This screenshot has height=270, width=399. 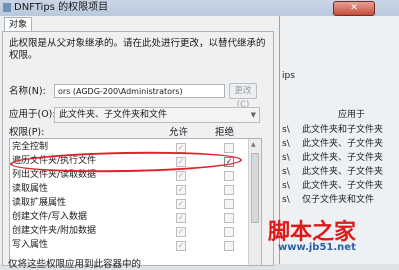 What do you see at coordinates (128, 189) in the screenshot?
I see `permission-row: 读取属性 ✓` at bounding box center [128, 189].